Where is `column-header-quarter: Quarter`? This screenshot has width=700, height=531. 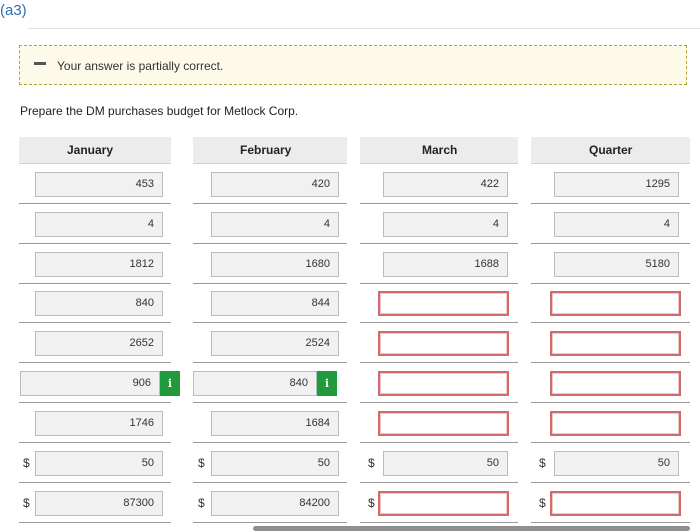 column-header-quarter: Quarter is located at coordinates (610, 150).